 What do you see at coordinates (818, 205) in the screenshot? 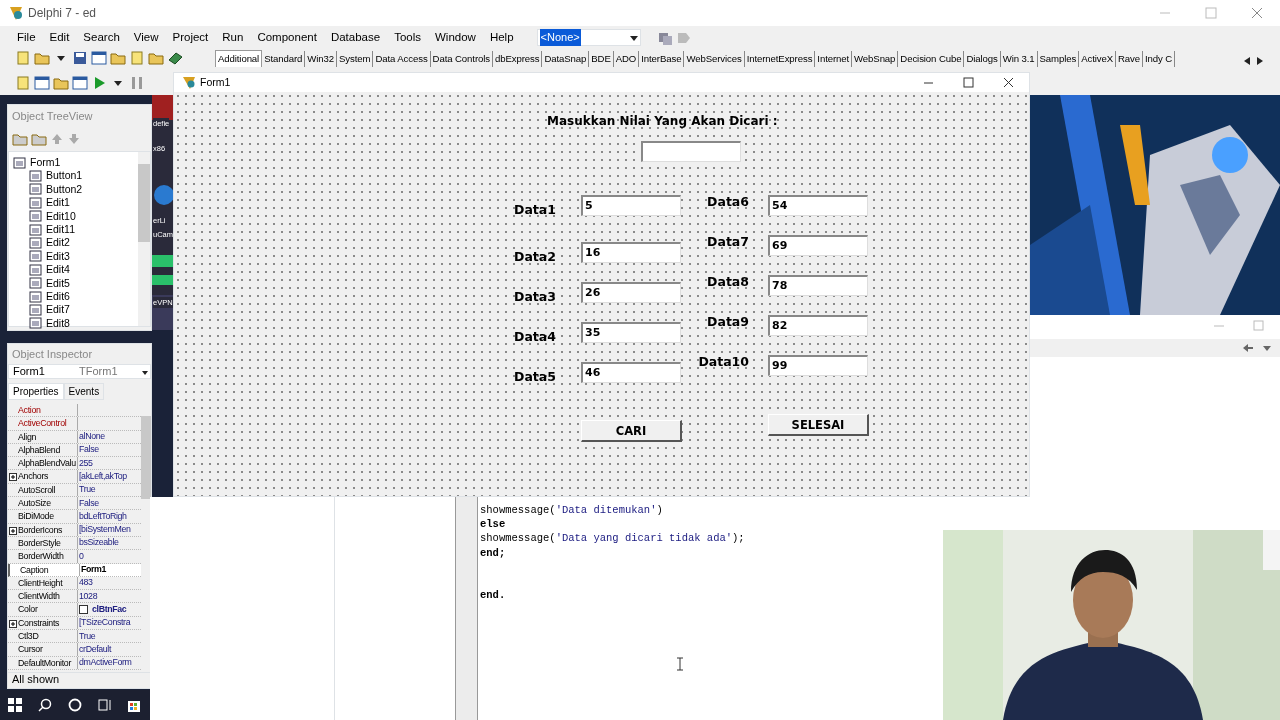
I see `value-input: 54` at bounding box center [818, 205].